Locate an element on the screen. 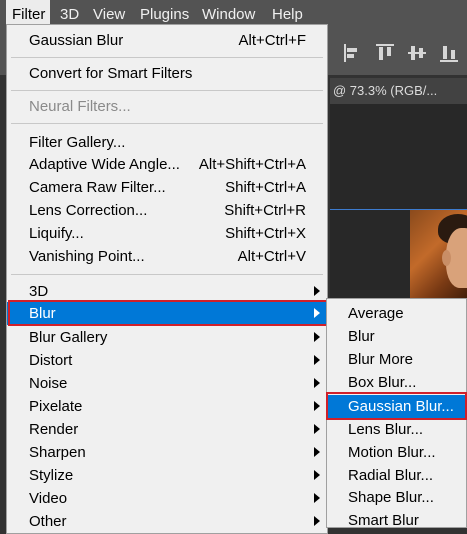 Image resolution: width=467 pixels, height=534 pixels. menu-item-liquify: Liquify... Shift+Ctrl+X is located at coordinates (167, 233).